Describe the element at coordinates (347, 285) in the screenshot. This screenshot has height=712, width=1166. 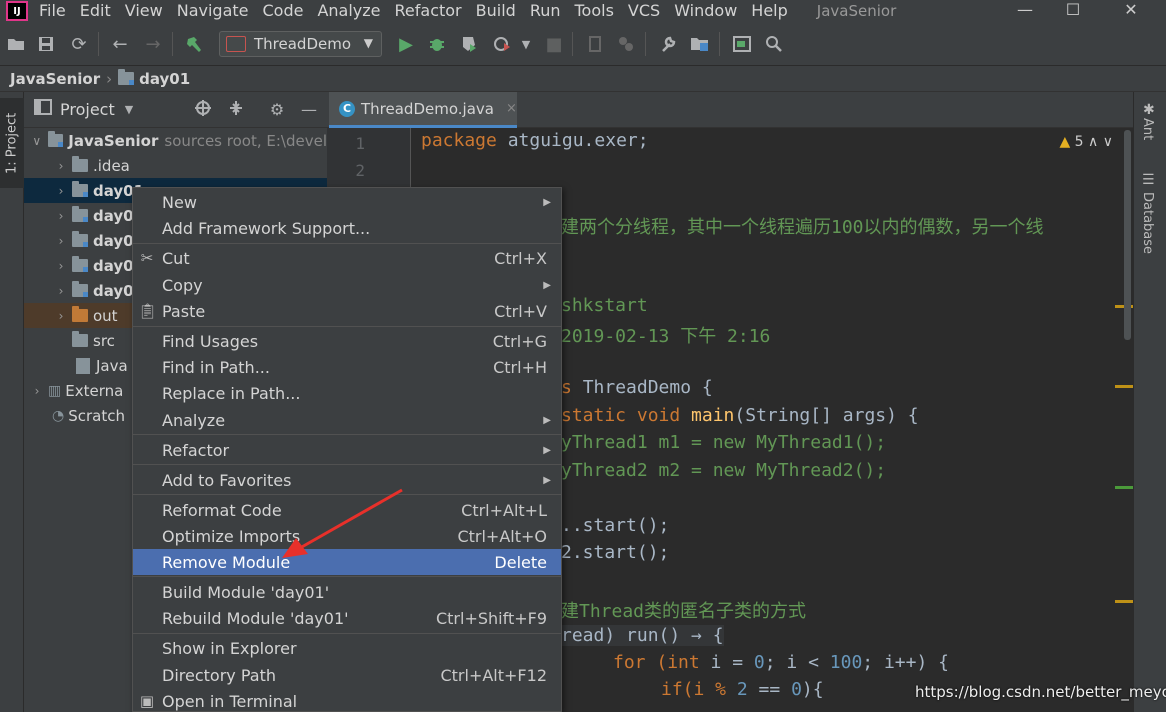
I see `menu-item-copy: Copy ▶` at that location.